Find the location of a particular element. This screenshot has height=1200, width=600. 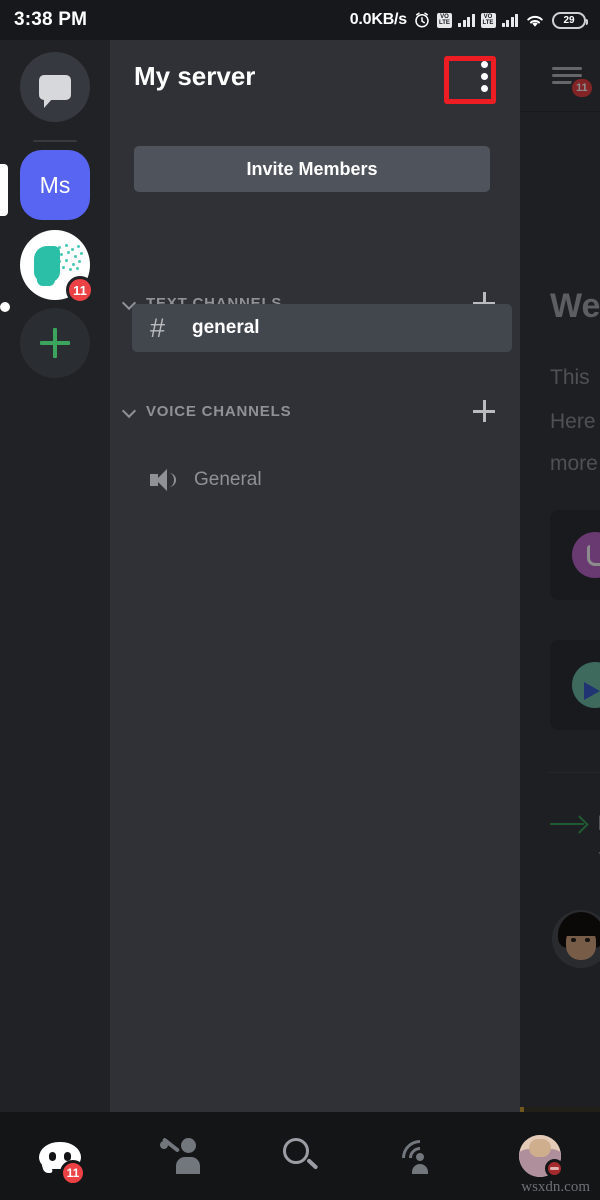

speaker-icon is located at coordinates (165, 480).